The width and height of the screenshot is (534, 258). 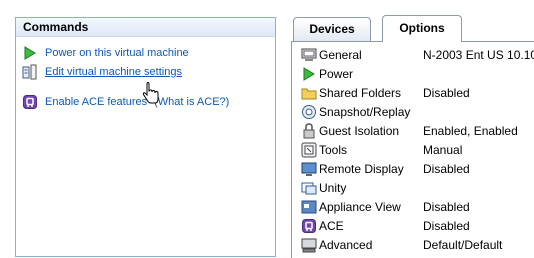 I want to click on option-row-shared-folders: Shared Folders Disabled, so click(x=417, y=92).